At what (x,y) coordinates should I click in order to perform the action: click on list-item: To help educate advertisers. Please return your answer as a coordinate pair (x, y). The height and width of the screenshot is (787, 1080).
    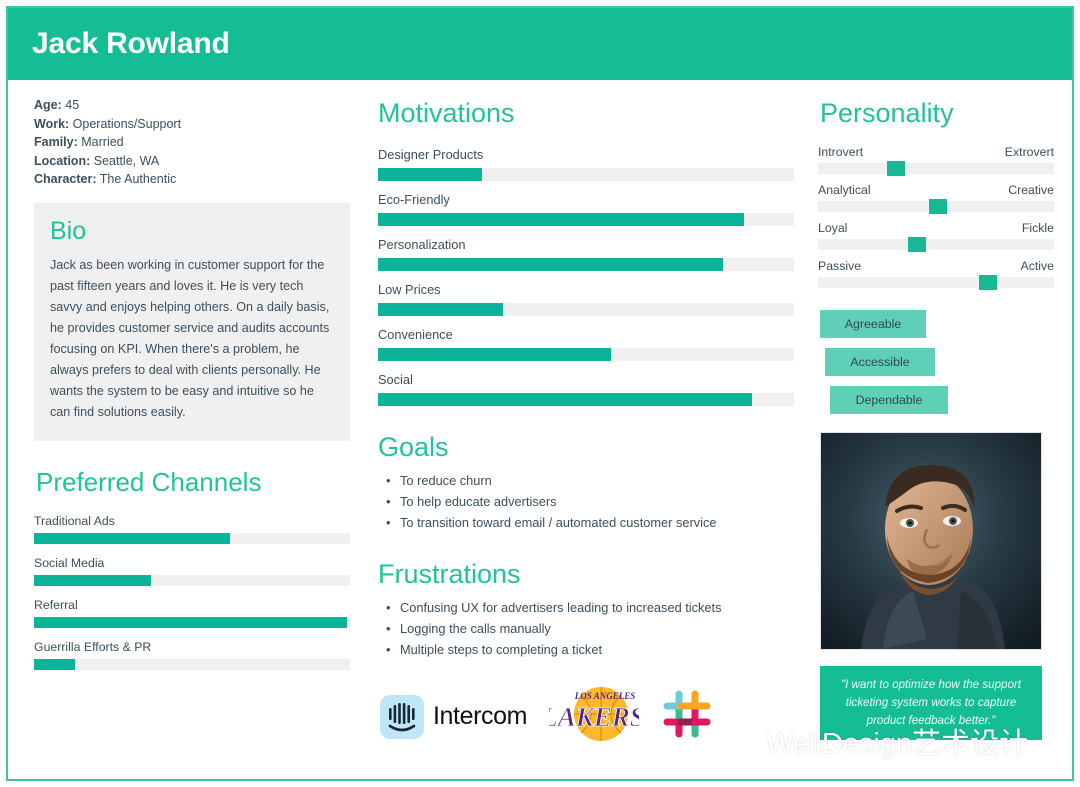
    Looking at the image, I should click on (589, 502).